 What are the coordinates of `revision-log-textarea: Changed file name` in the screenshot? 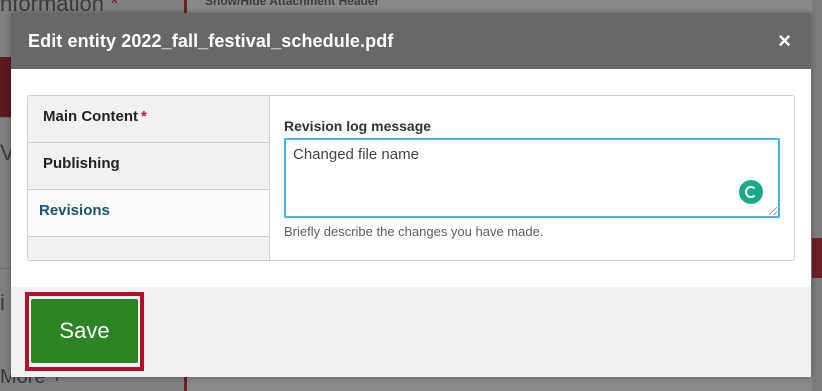 It's located at (532, 178).